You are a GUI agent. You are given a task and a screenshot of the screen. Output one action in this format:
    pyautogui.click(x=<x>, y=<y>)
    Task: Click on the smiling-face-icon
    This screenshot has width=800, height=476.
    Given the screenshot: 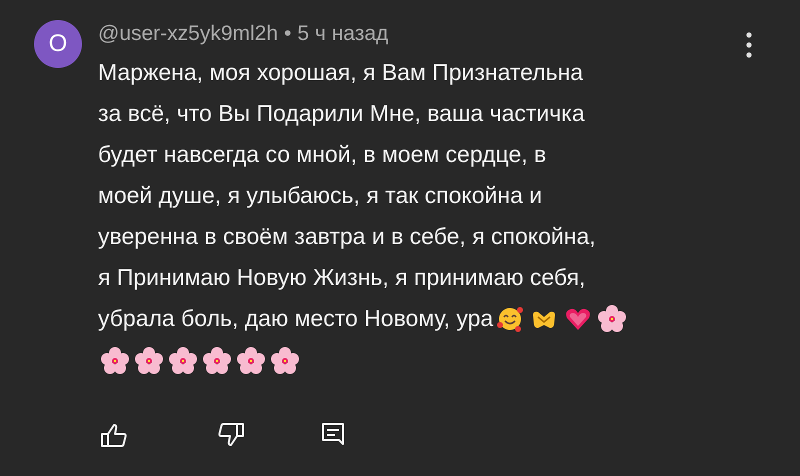 What is the action you would take?
    pyautogui.click(x=510, y=318)
    